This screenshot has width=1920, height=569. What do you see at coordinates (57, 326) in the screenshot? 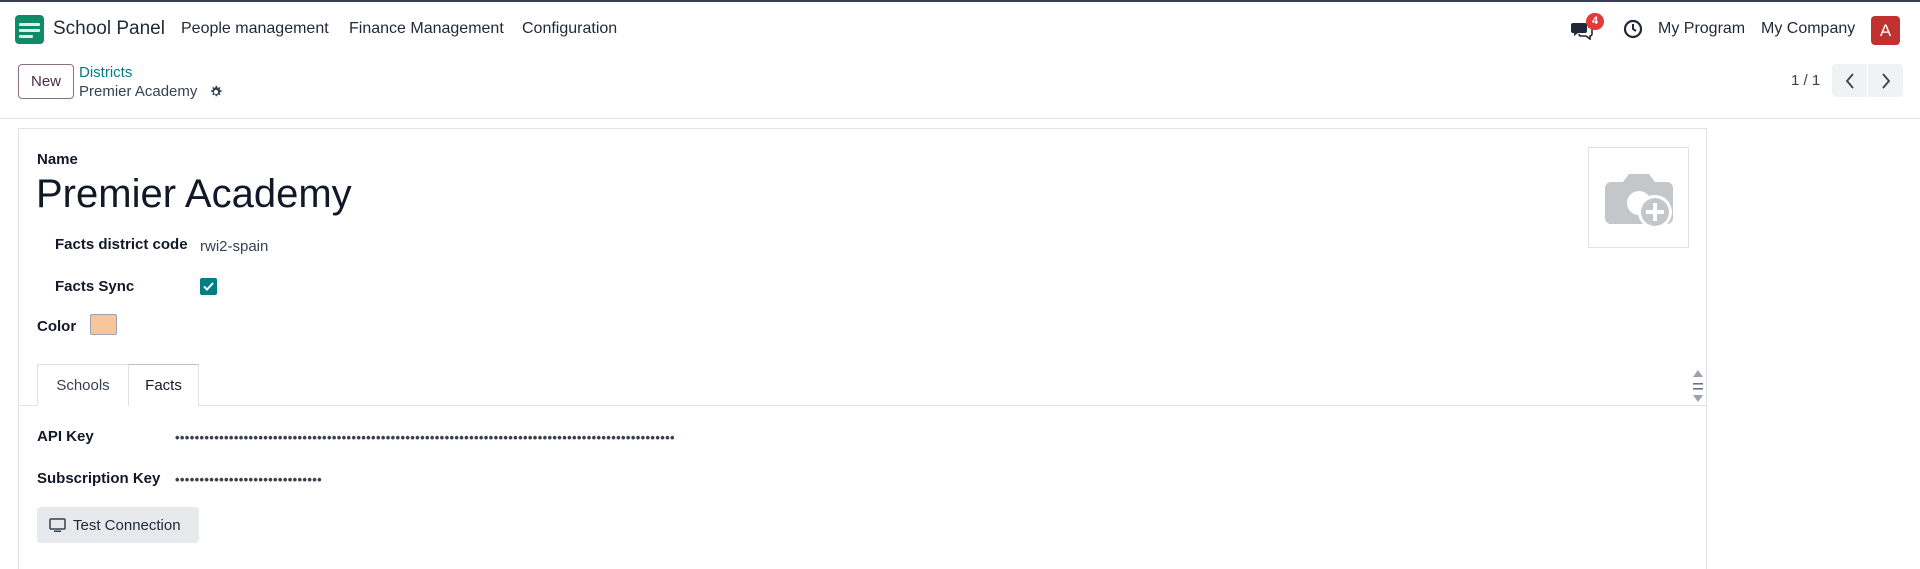
I see `color-label: Color` at bounding box center [57, 326].